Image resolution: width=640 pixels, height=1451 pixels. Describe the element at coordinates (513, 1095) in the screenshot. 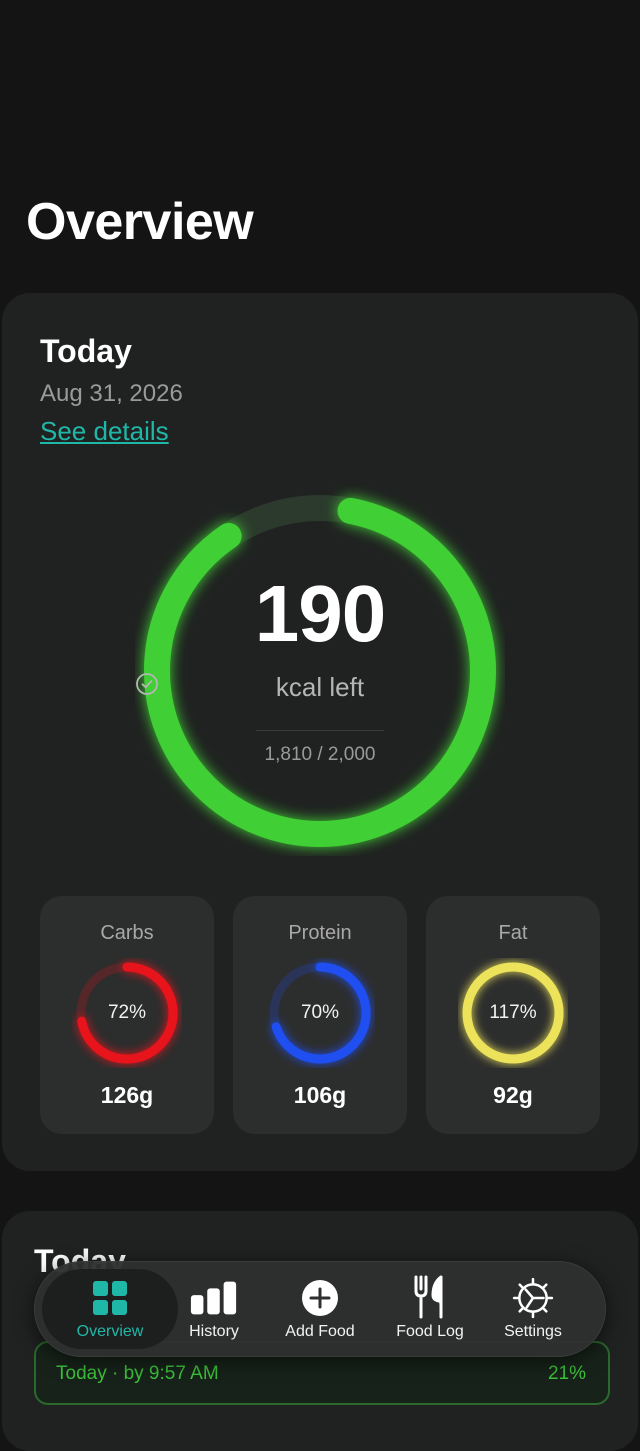

I see `macro-grams: 92g` at that location.